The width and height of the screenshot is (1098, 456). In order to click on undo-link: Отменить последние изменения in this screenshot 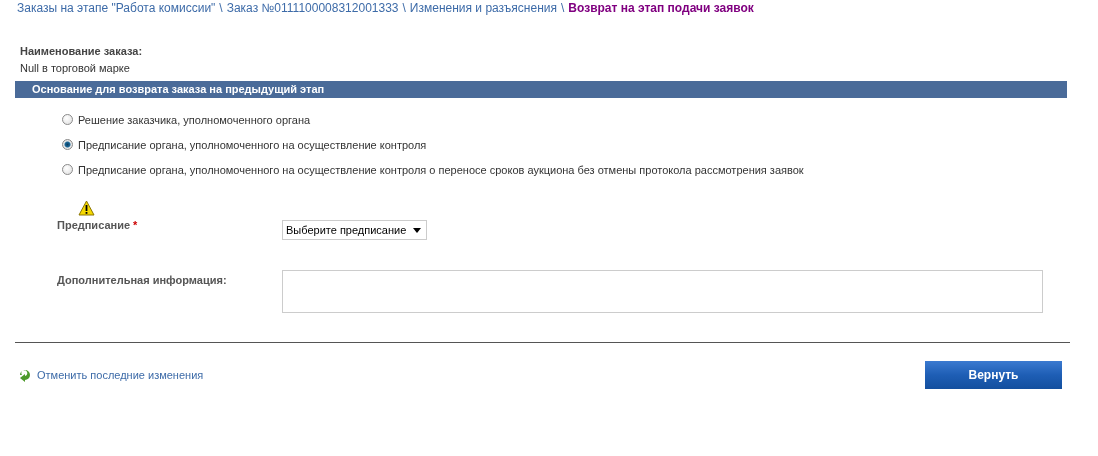, I will do `click(110, 375)`.